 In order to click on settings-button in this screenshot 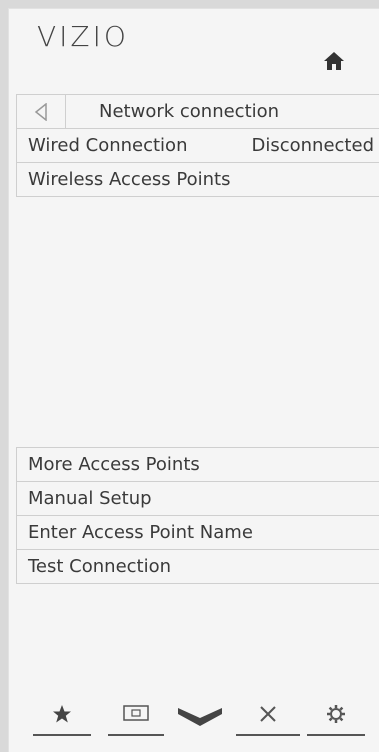, I will do `click(336, 718)`.